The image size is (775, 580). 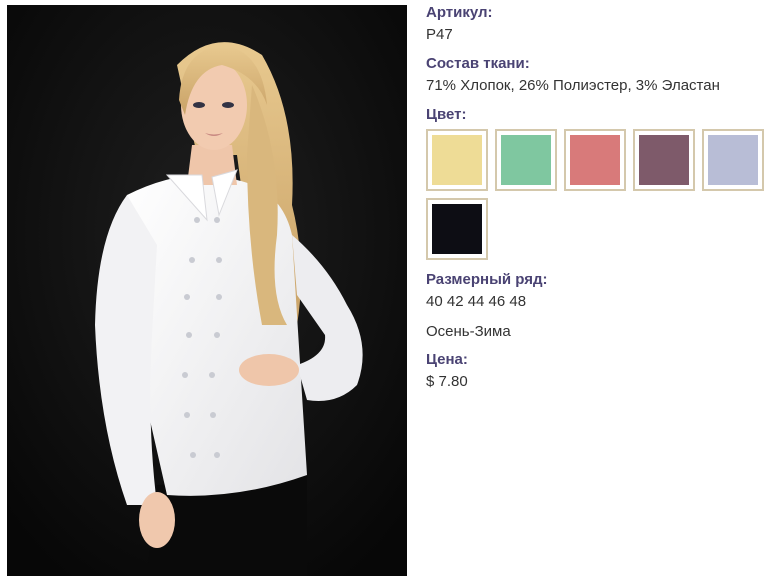 I want to click on mauve-swatch, so click(x=664, y=160).